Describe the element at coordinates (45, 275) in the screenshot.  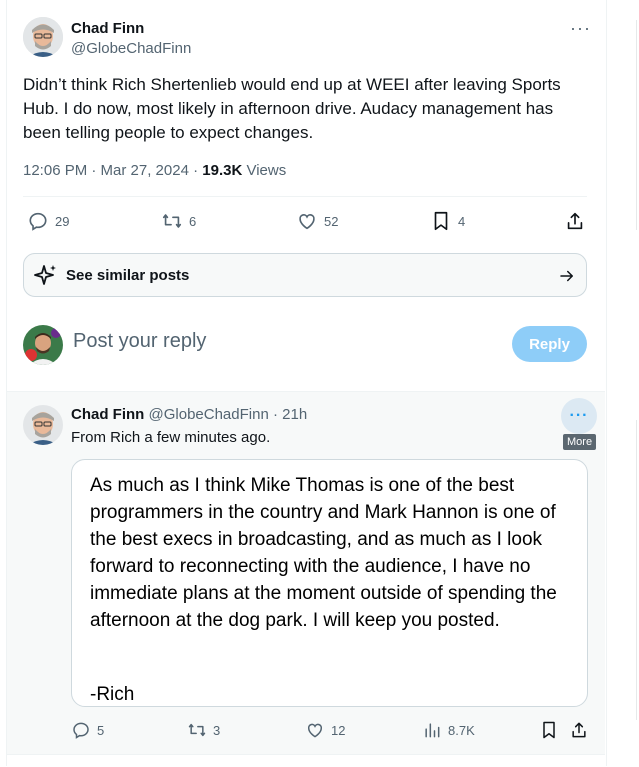
I see `sparkle-icon` at that location.